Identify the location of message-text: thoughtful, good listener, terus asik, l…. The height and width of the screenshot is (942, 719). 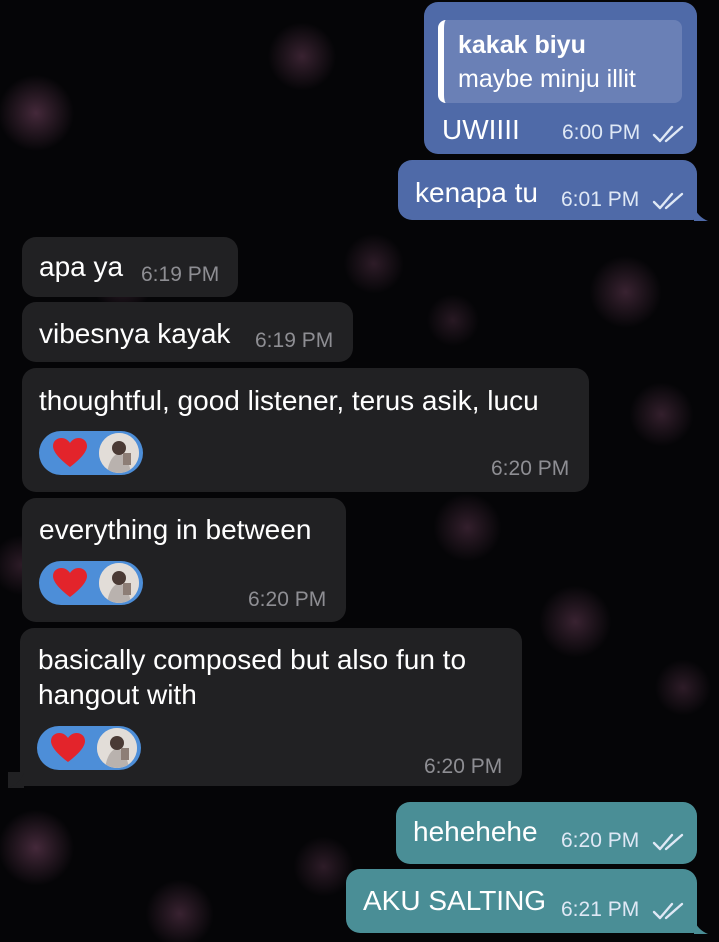
(289, 400).